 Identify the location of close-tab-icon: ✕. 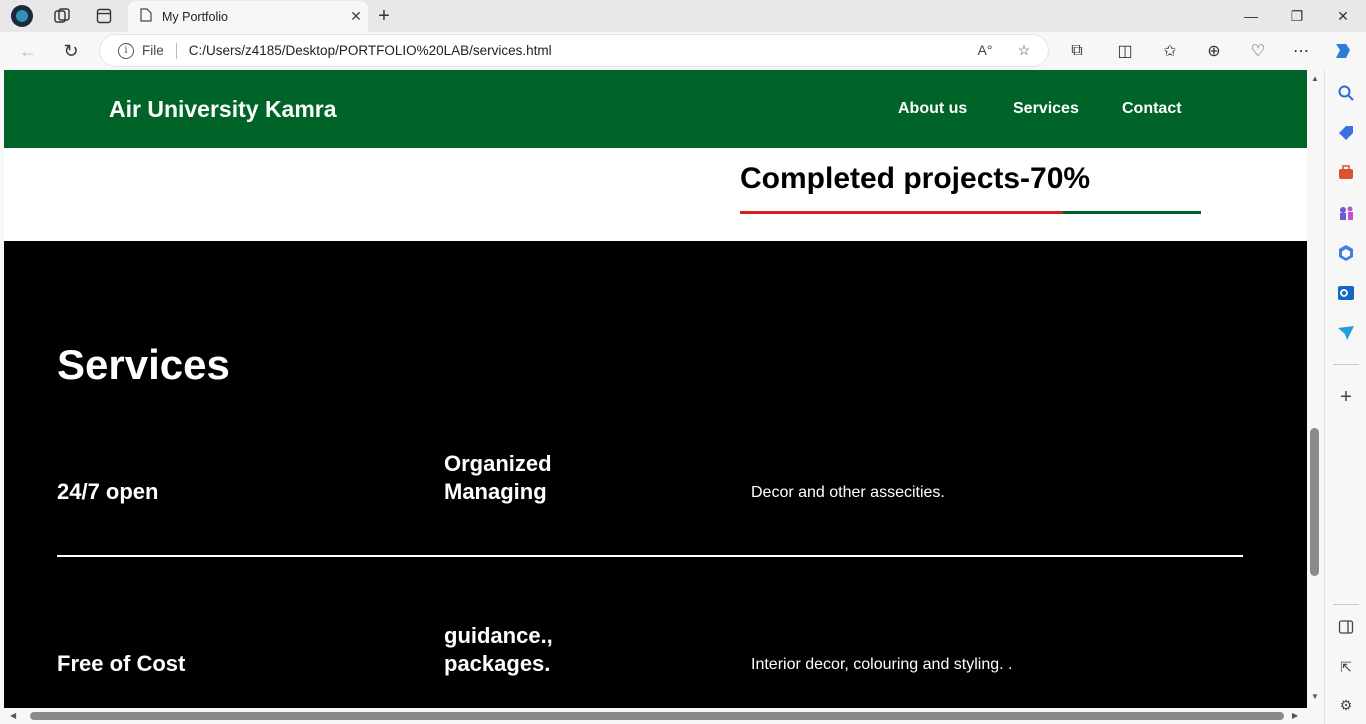
(356, 16).